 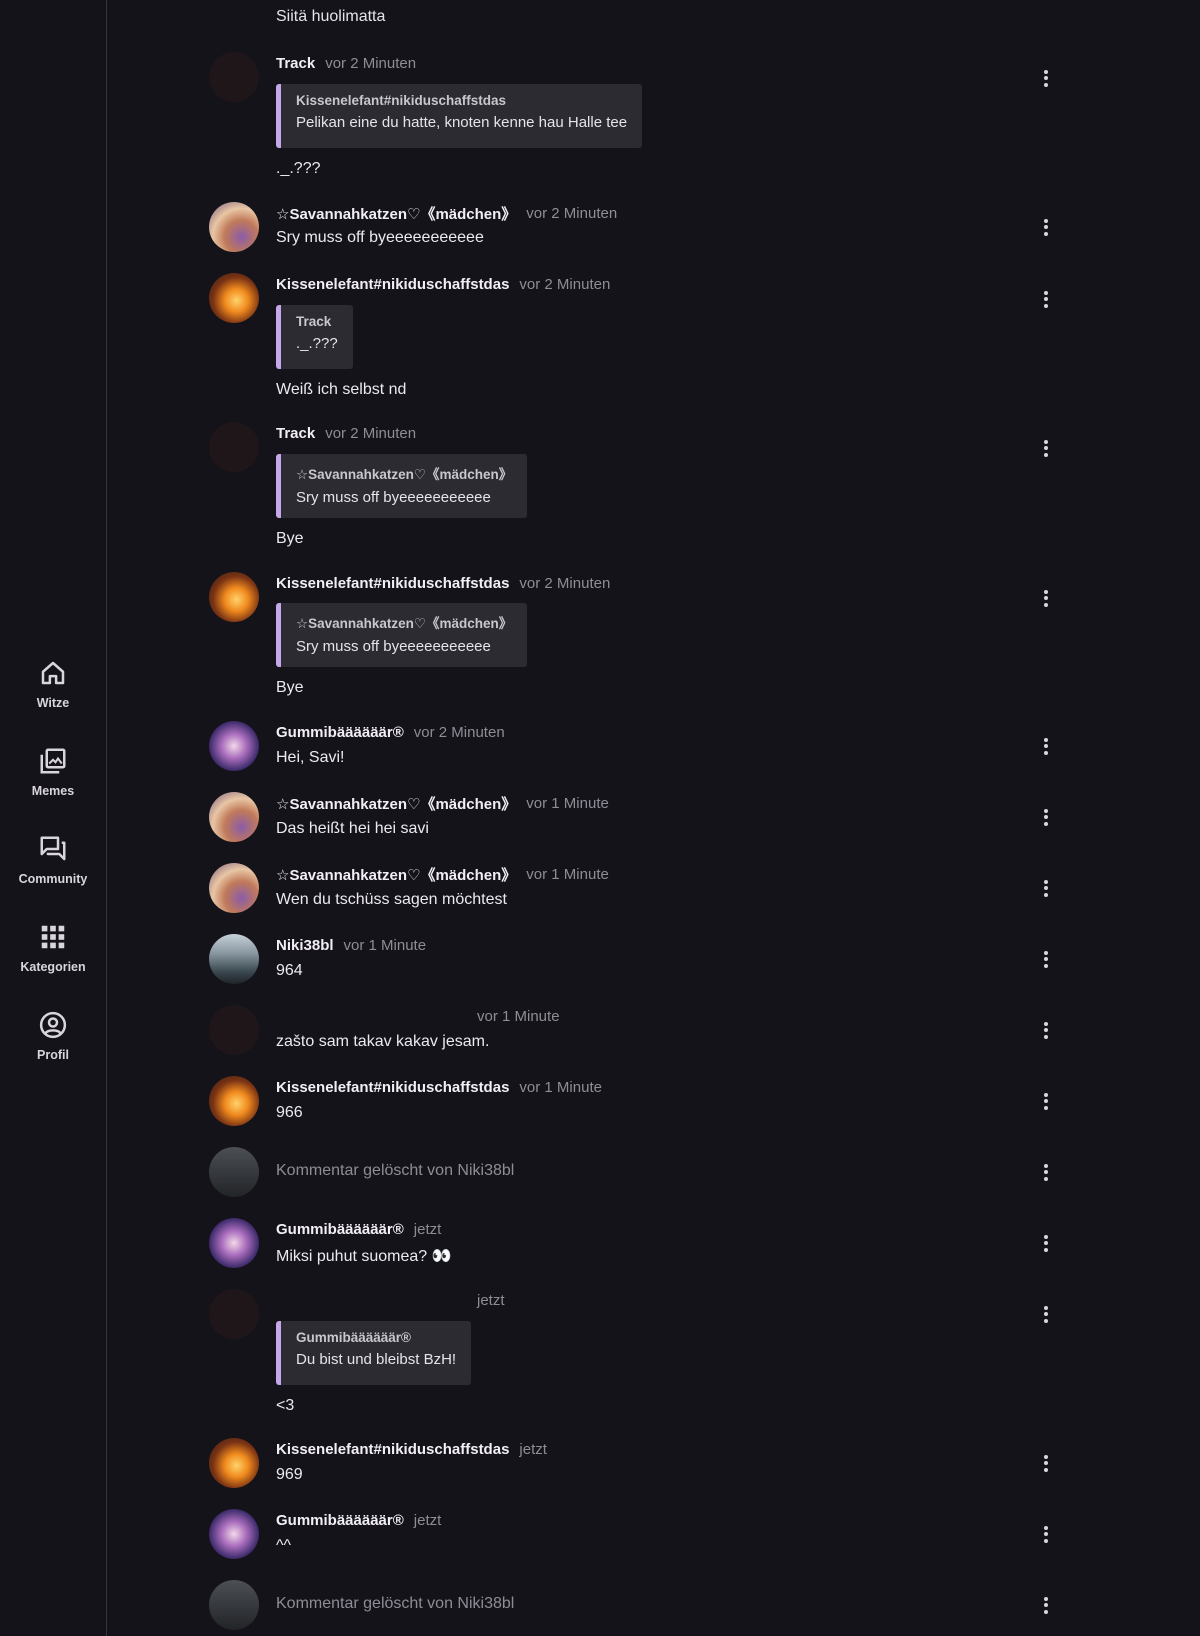 What do you see at coordinates (376, 1359) in the screenshot?
I see `quote-text: Du bist und bleibst BzH!` at bounding box center [376, 1359].